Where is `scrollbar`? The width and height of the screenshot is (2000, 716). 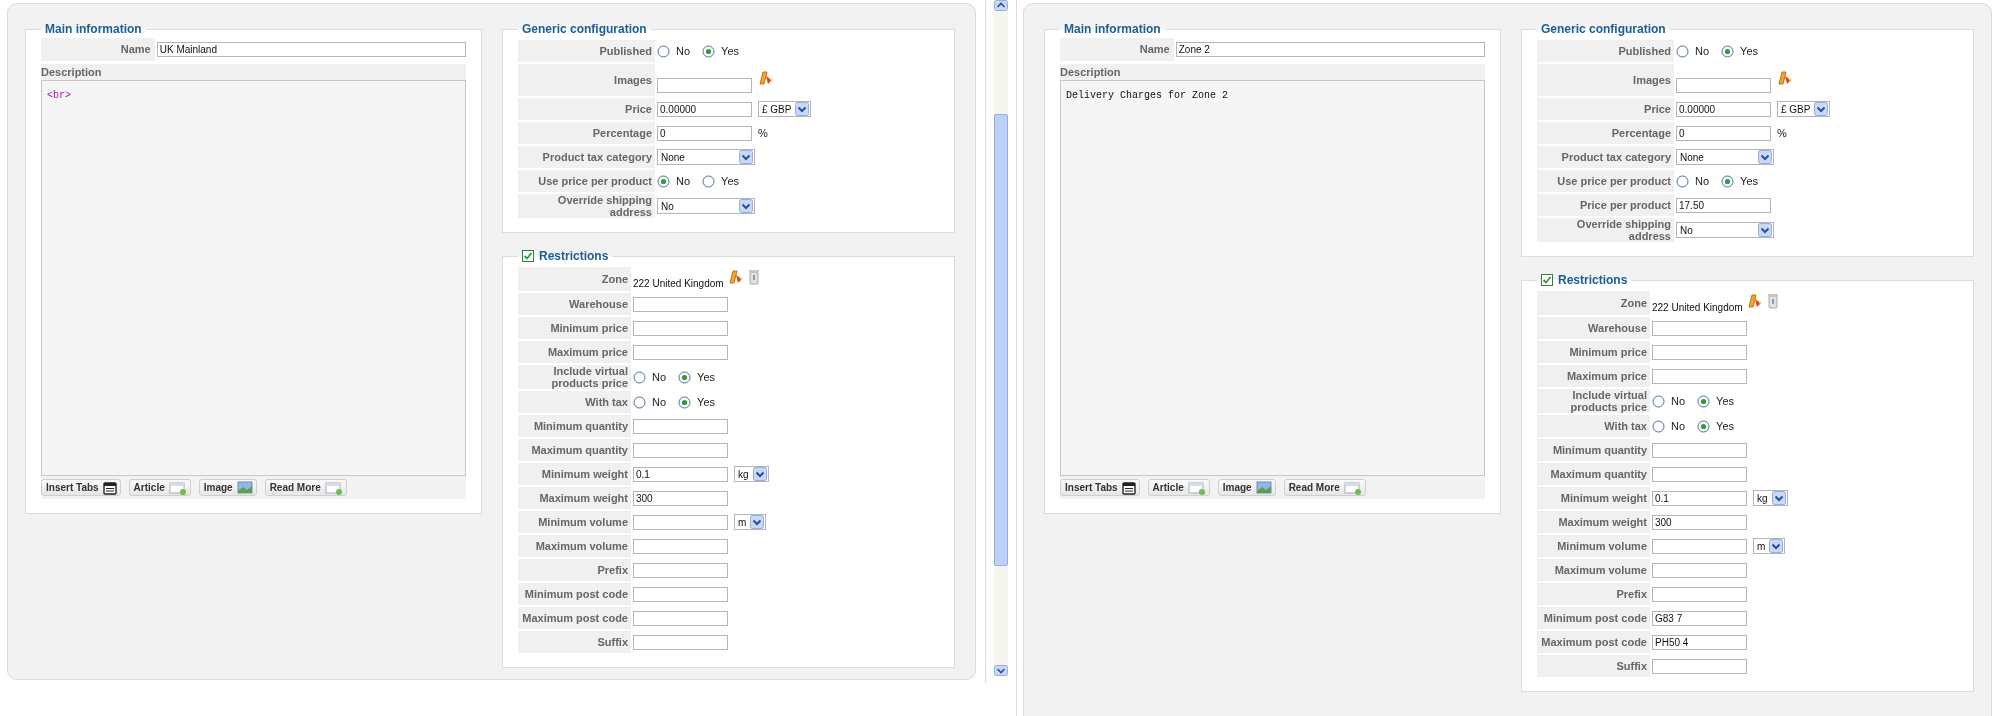
scrollbar is located at coordinates (1001, 338).